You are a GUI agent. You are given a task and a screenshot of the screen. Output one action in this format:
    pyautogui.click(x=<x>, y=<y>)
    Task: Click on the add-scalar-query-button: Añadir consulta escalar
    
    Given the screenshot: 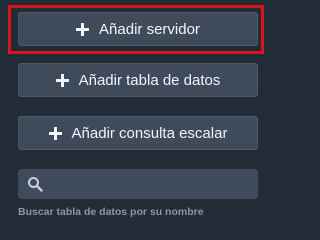 What is the action you would take?
    pyautogui.click(x=138, y=133)
    